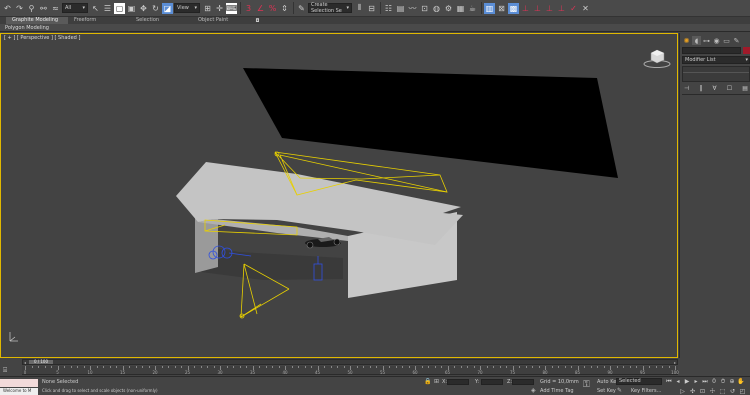 The width and height of the screenshot is (750, 395). I want to click on show-end-result-icon: ‖, so click(700, 88).